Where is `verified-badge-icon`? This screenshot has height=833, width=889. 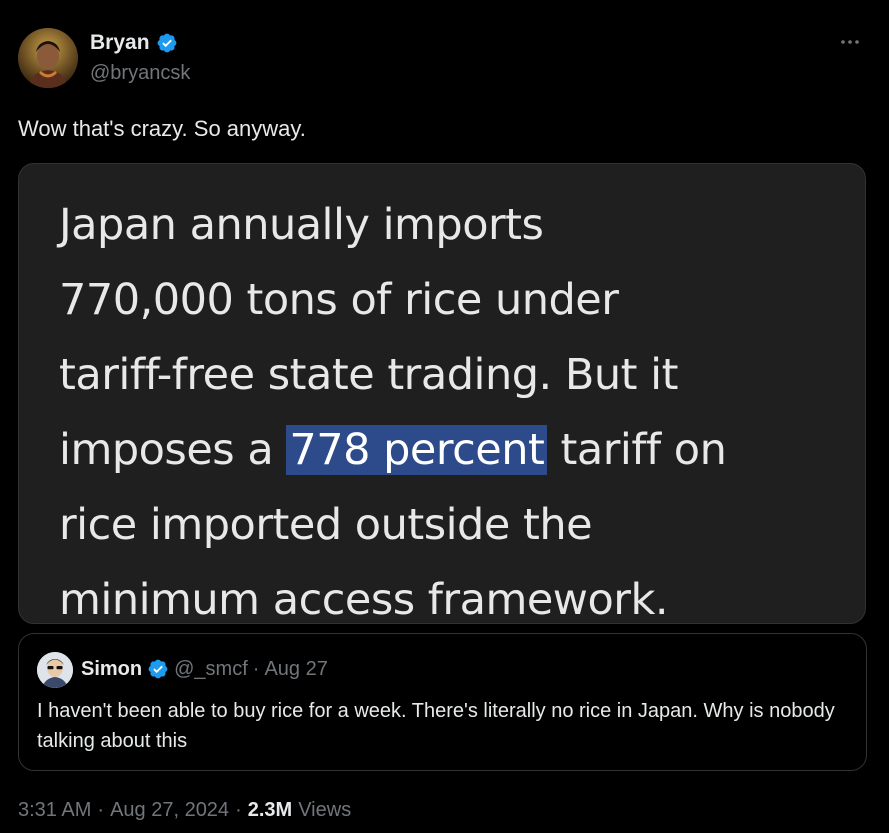 verified-badge-icon is located at coordinates (167, 43).